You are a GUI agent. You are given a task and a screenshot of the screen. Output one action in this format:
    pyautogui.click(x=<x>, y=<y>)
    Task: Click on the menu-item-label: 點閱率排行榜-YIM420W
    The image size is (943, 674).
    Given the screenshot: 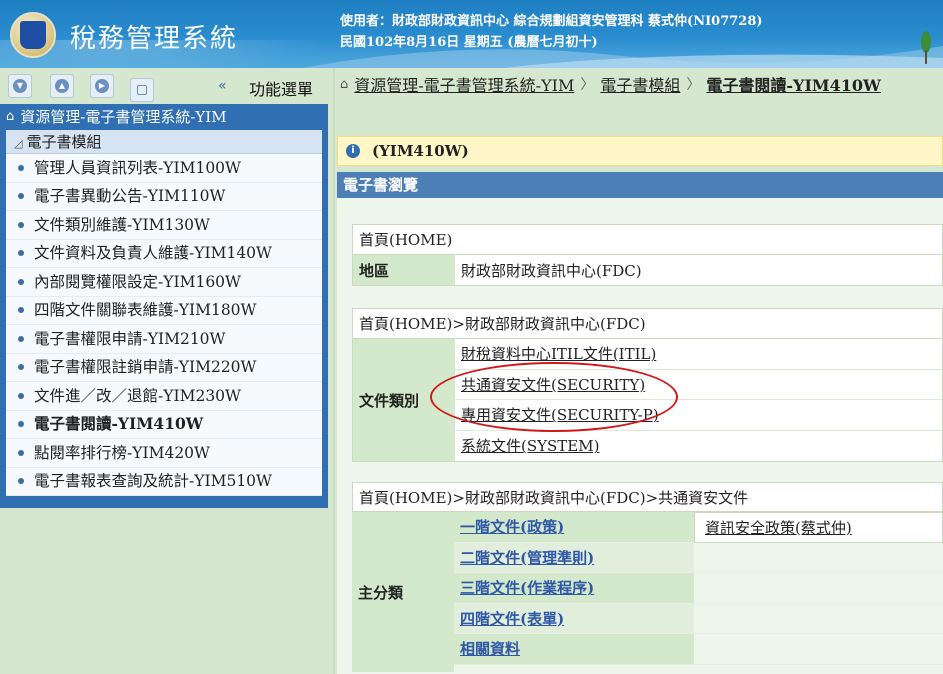 What is the action you would take?
    pyautogui.click(x=122, y=452)
    